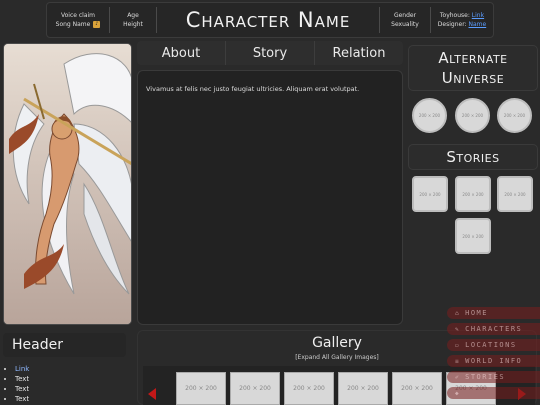 Image resolution: width=540 pixels, height=405 pixels. I want to click on nav-world-info: ≡ World Info, so click(493, 361).